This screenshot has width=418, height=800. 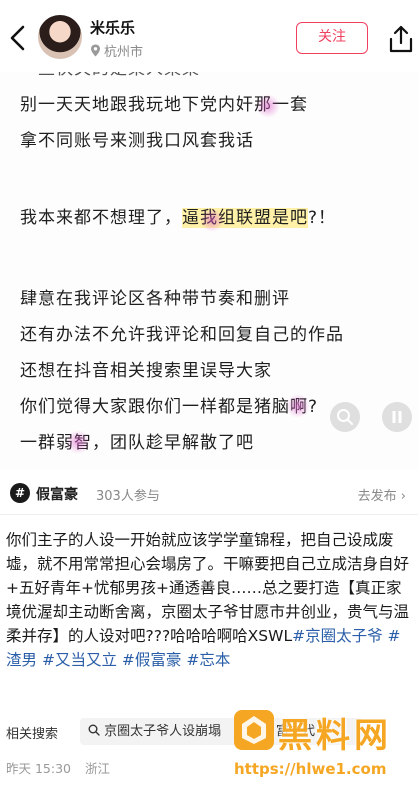 I want to click on image-text-line: 还想在抖音相关搜索里误导大家, so click(x=146, y=371).